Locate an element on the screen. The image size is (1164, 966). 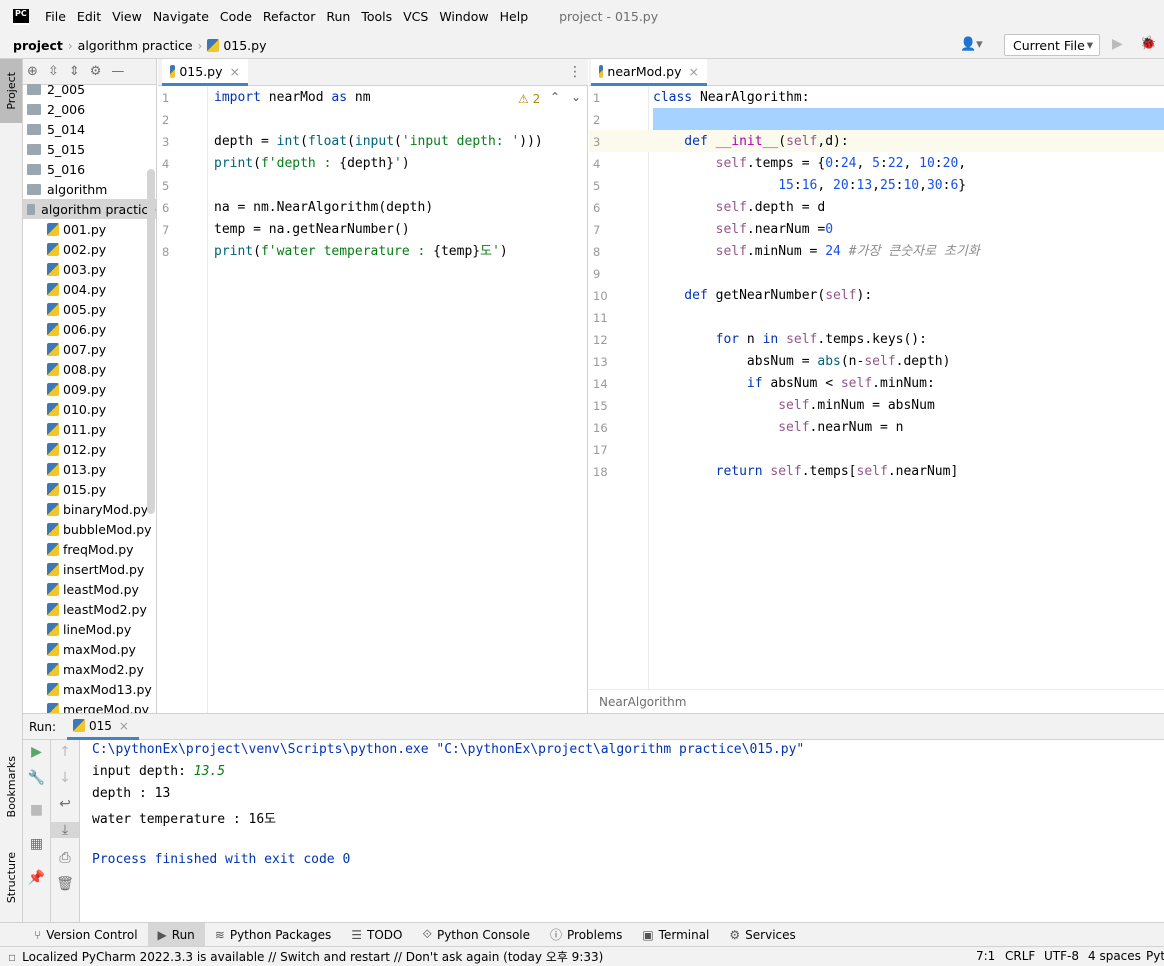
tree-item: freqMod.py is located at coordinates (89, 549).